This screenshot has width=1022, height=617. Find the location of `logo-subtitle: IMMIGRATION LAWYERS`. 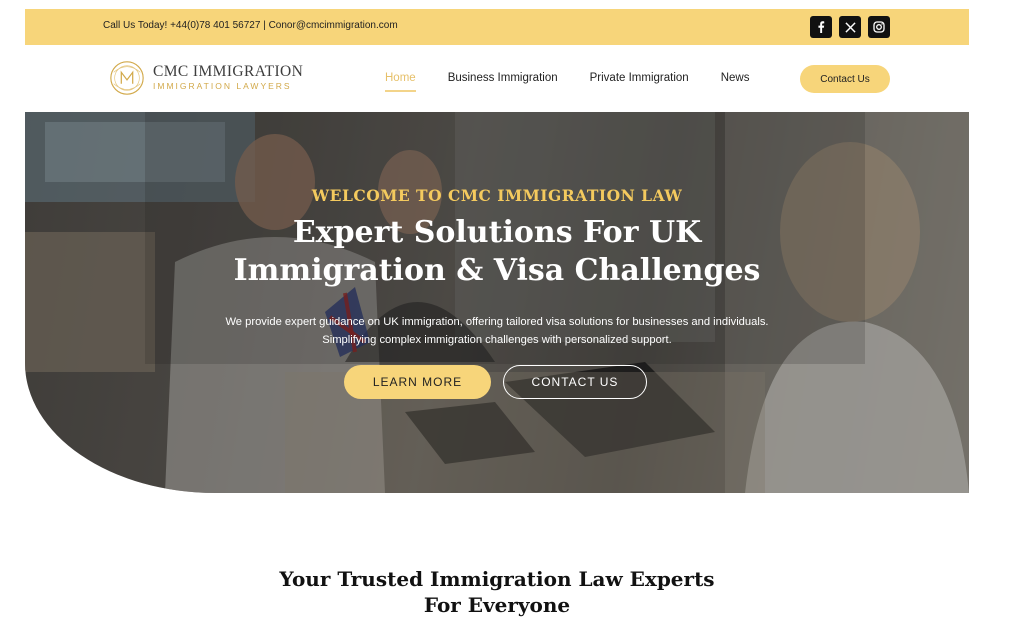

logo-subtitle: IMMIGRATION LAWYERS is located at coordinates (222, 86).